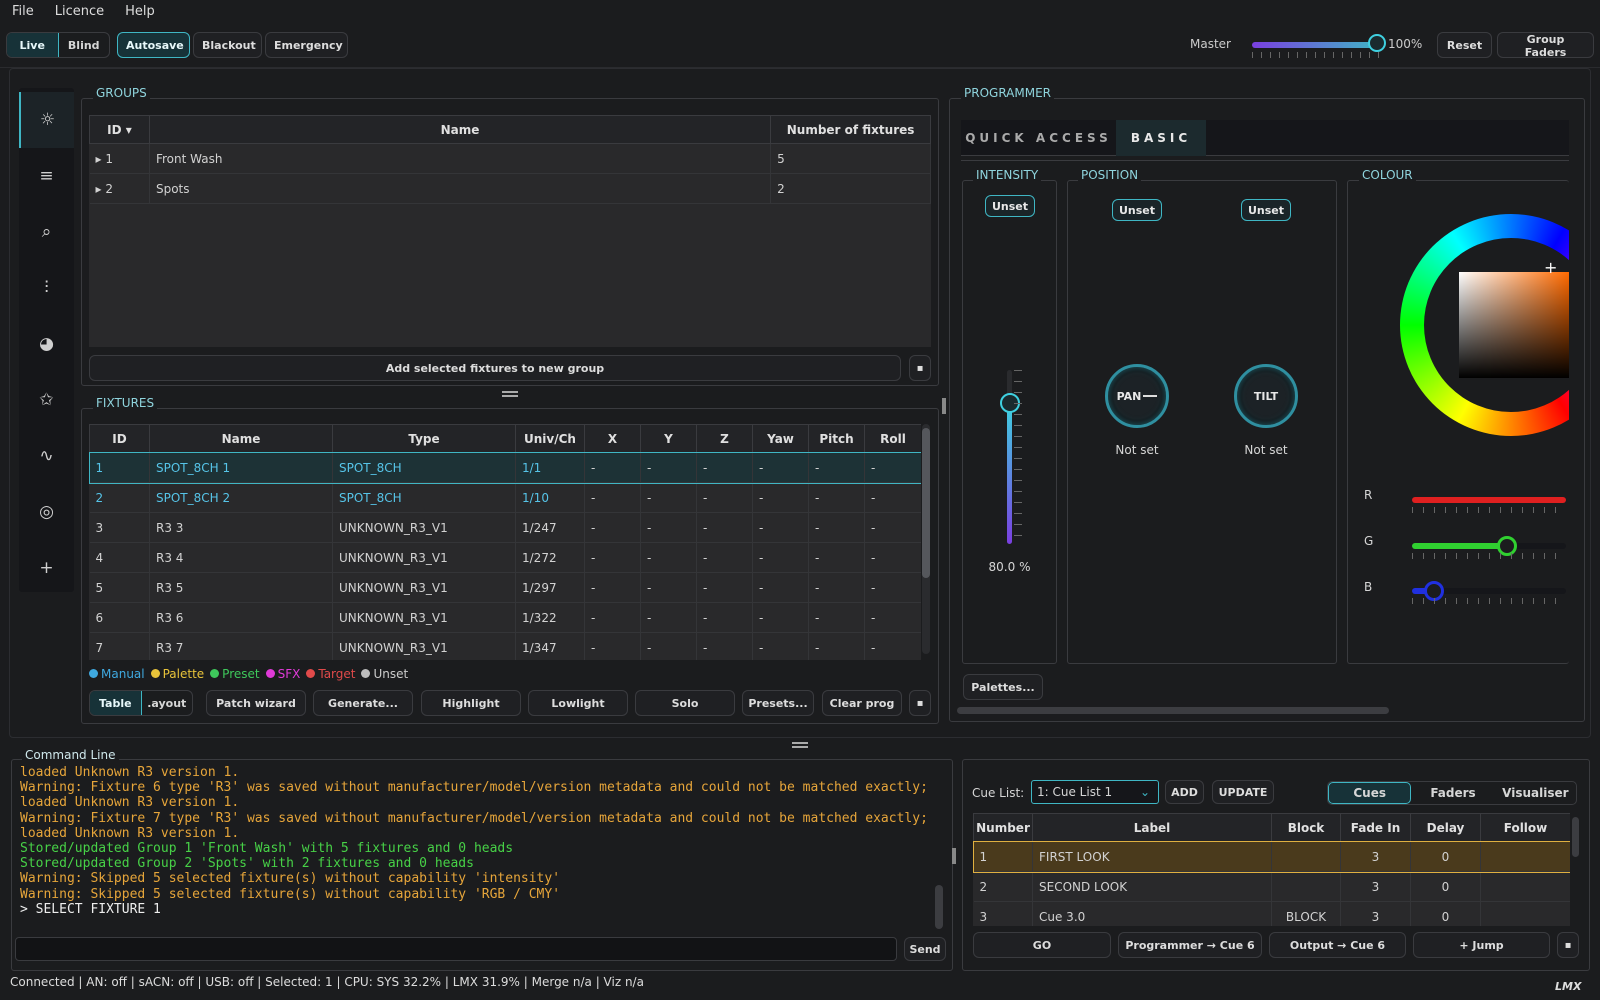 The height and width of the screenshot is (1000, 1600). What do you see at coordinates (495, 368) in the screenshot?
I see `add-to-group-button: Add selected fixtures to new group` at bounding box center [495, 368].